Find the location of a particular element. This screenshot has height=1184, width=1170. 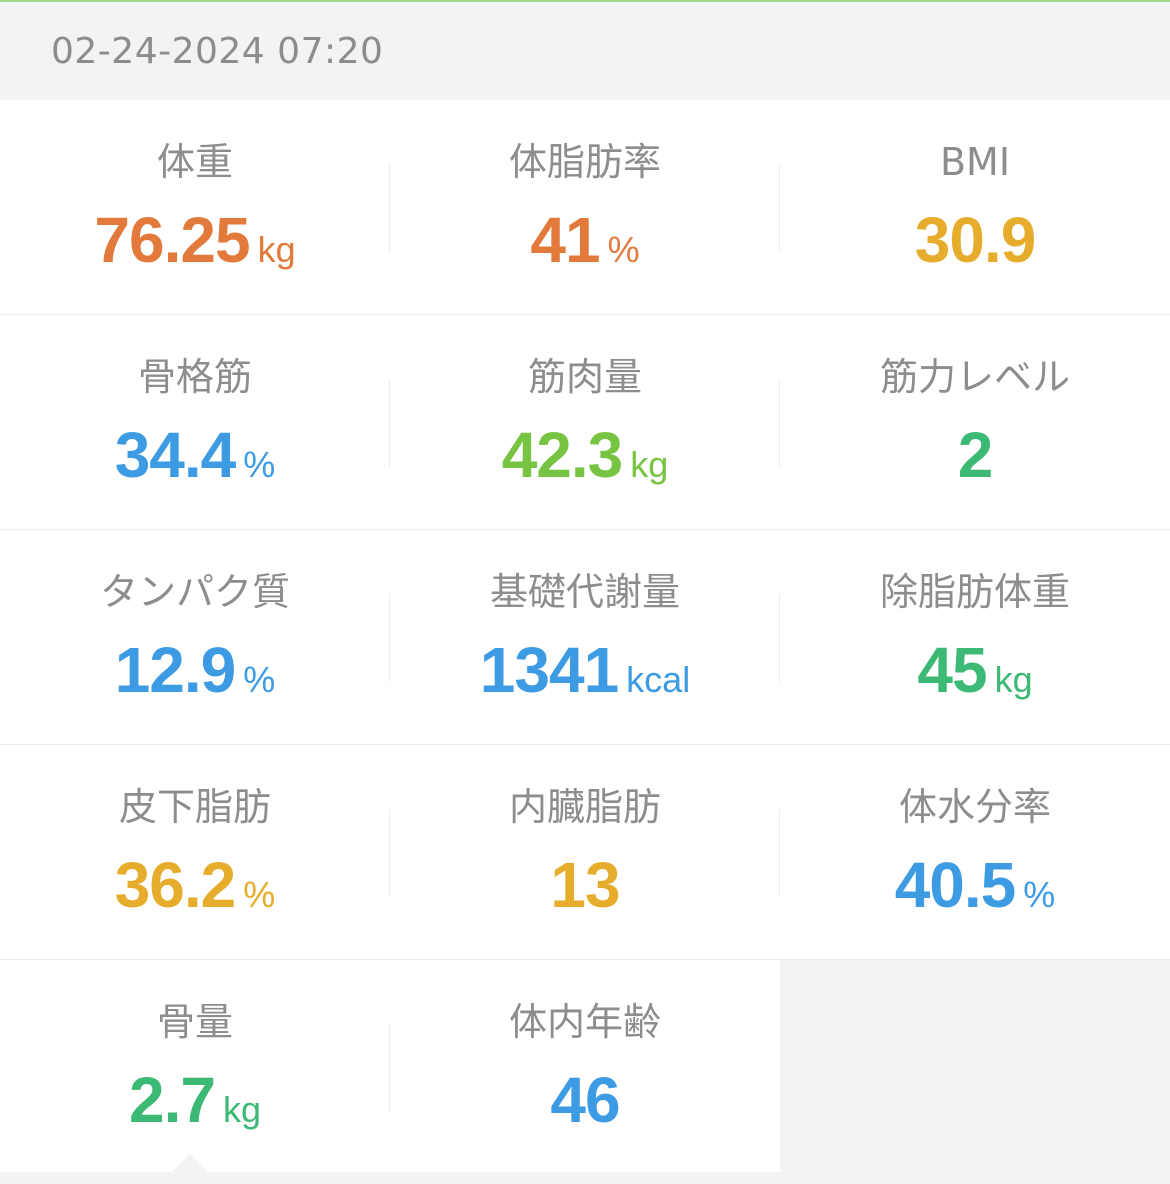

metric-lean-body-mass: 除脂肪体重 45 kg is located at coordinates (975, 637).